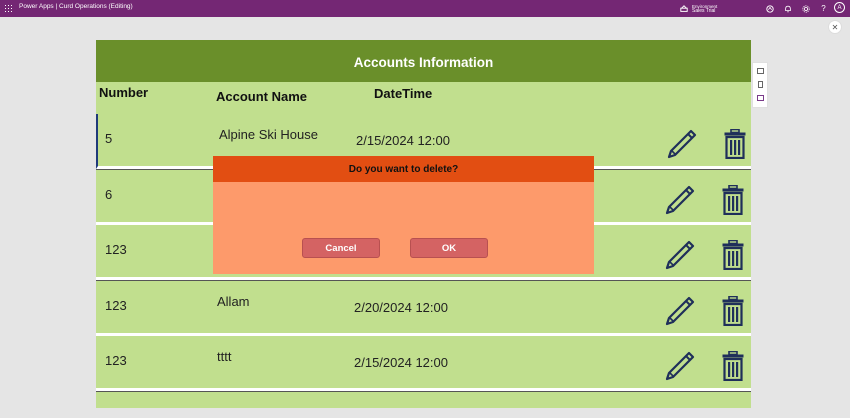 The height and width of the screenshot is (418, 850). Describe the element at coordinates (224, 356) in the screenshot. I see `row-account-name: tttt` at that location.